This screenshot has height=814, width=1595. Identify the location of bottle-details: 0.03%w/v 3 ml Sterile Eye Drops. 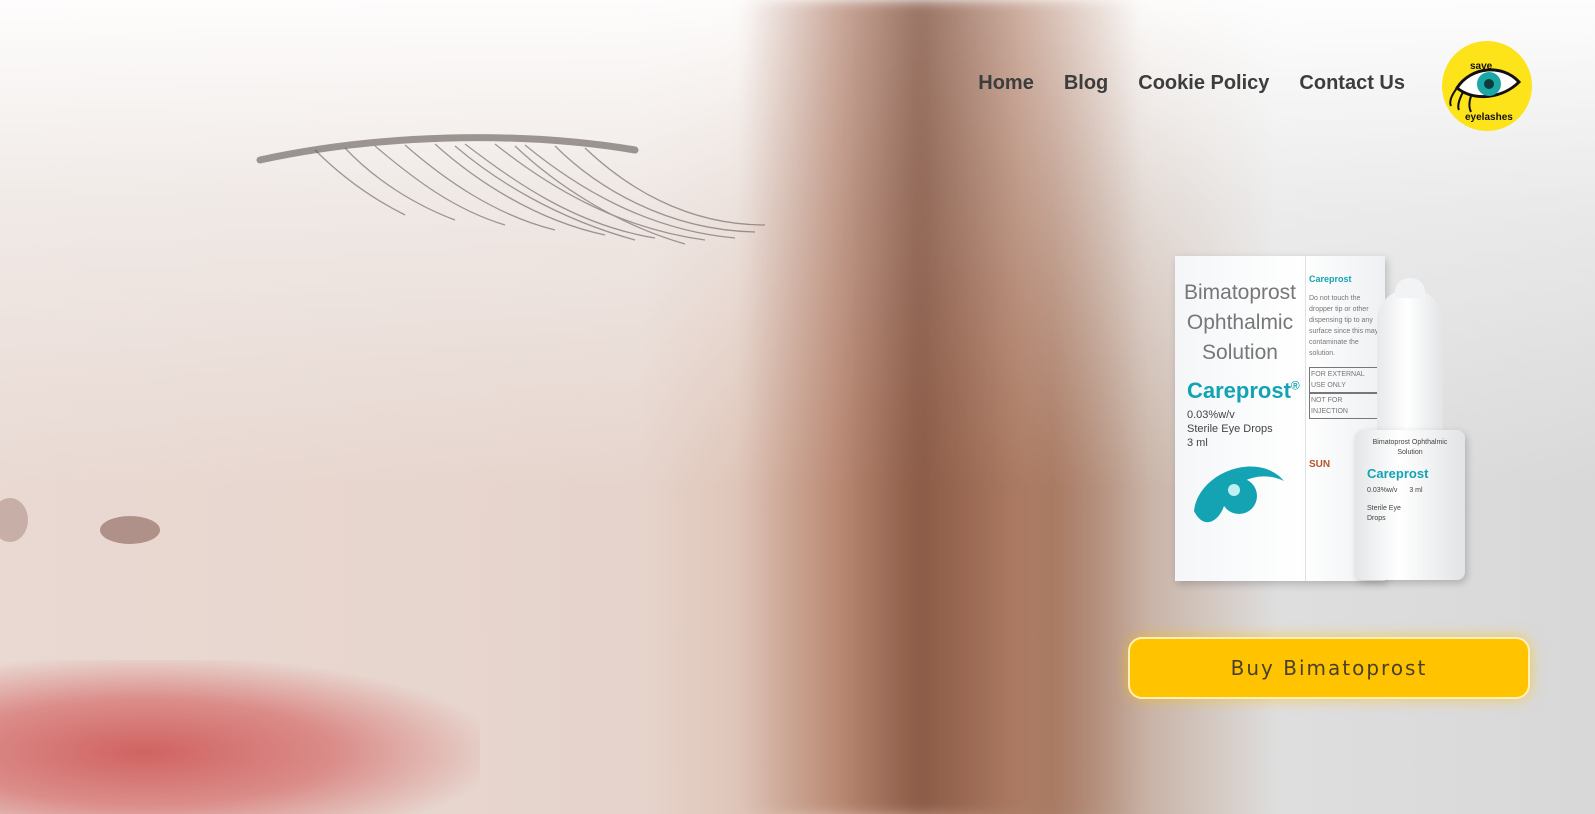
(1395, 505).